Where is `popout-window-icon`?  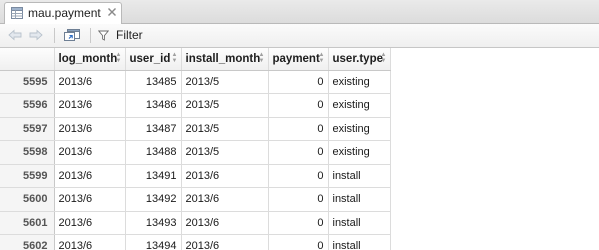
popout-window-icon is located at coordinates (72, 35).